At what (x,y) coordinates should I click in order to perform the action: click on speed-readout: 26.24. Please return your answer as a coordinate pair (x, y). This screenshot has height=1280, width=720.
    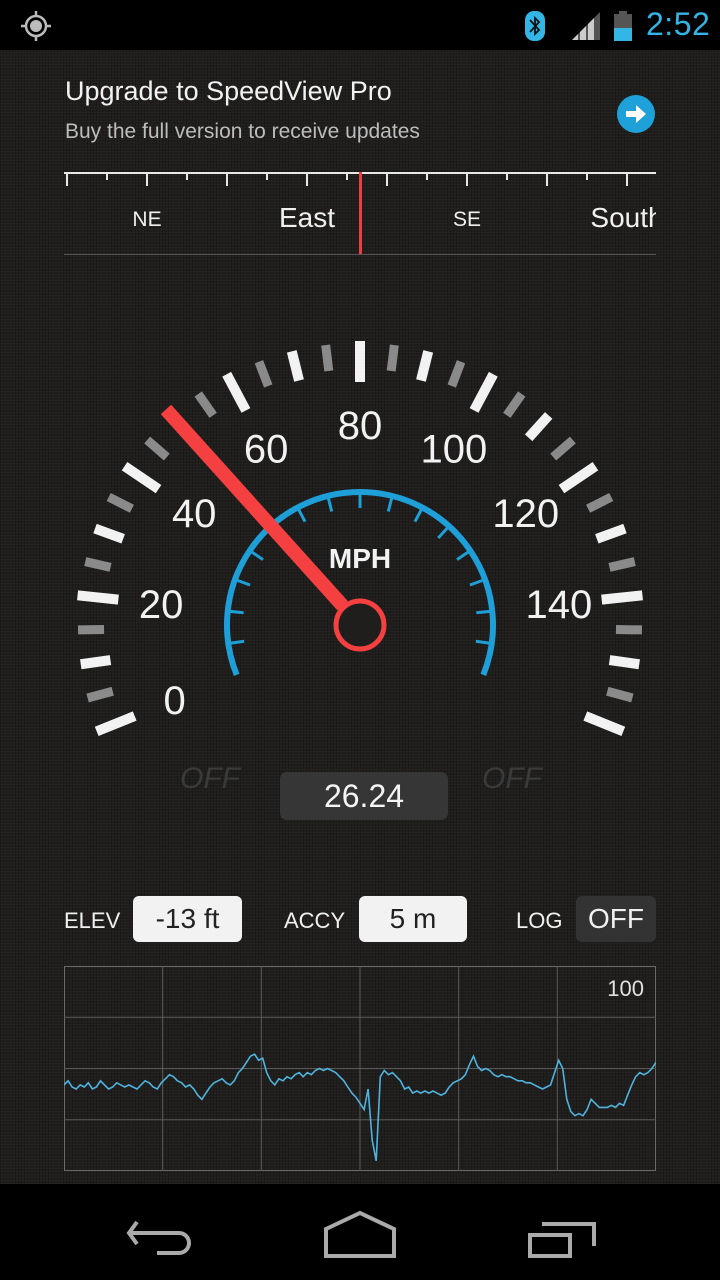
    Looking at the image, I should click on (364, 796).